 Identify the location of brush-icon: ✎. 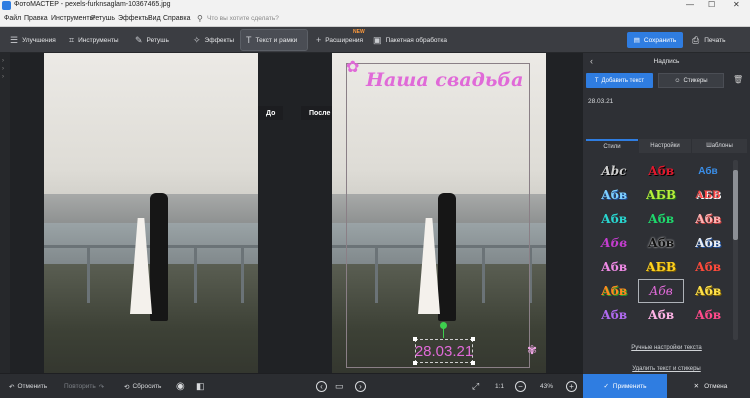
(139, 39).